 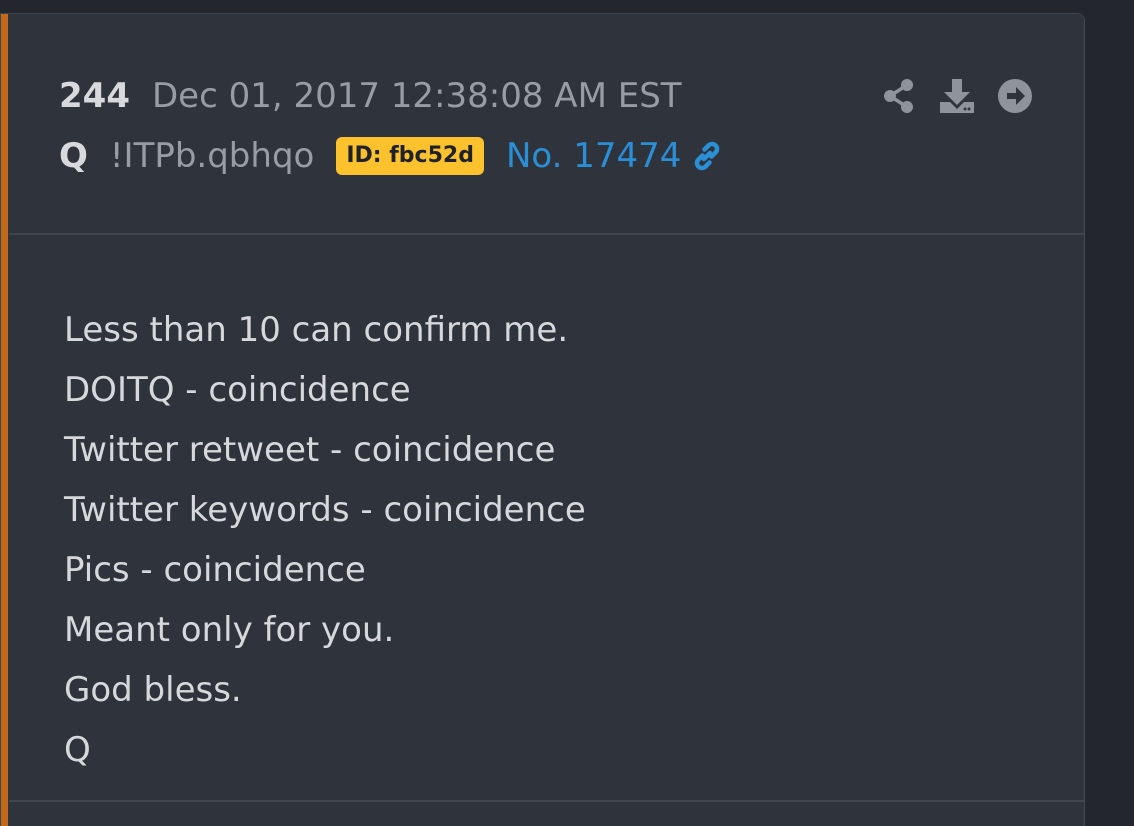 I want to click on post-accent-bar, so click(x=4, y=420).